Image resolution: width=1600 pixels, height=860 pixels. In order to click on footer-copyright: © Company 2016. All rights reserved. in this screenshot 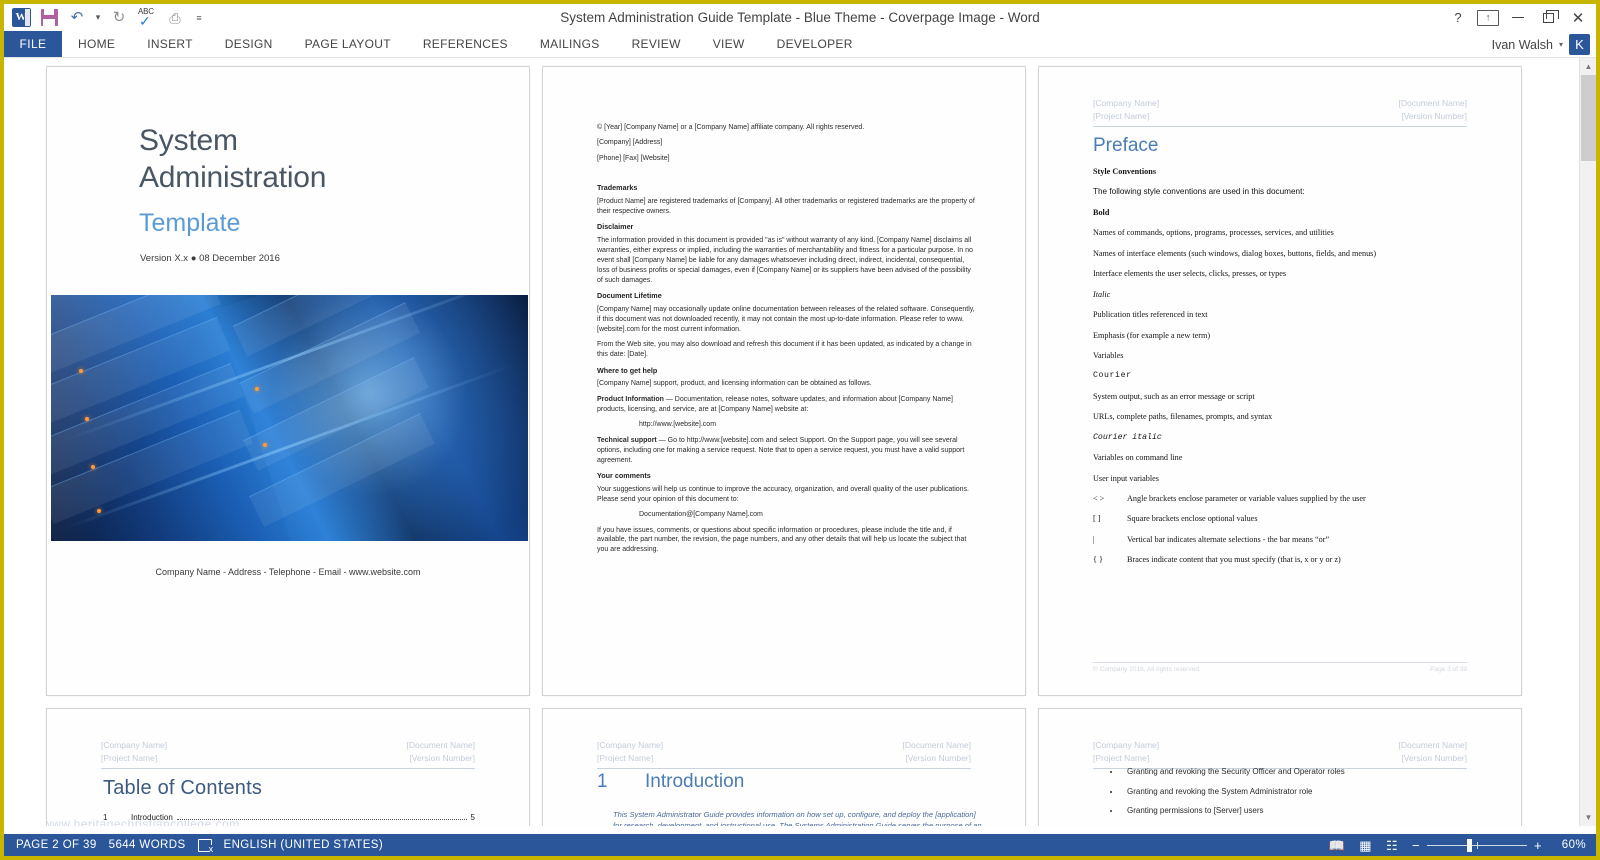, I will do `click(1147, 669)`.